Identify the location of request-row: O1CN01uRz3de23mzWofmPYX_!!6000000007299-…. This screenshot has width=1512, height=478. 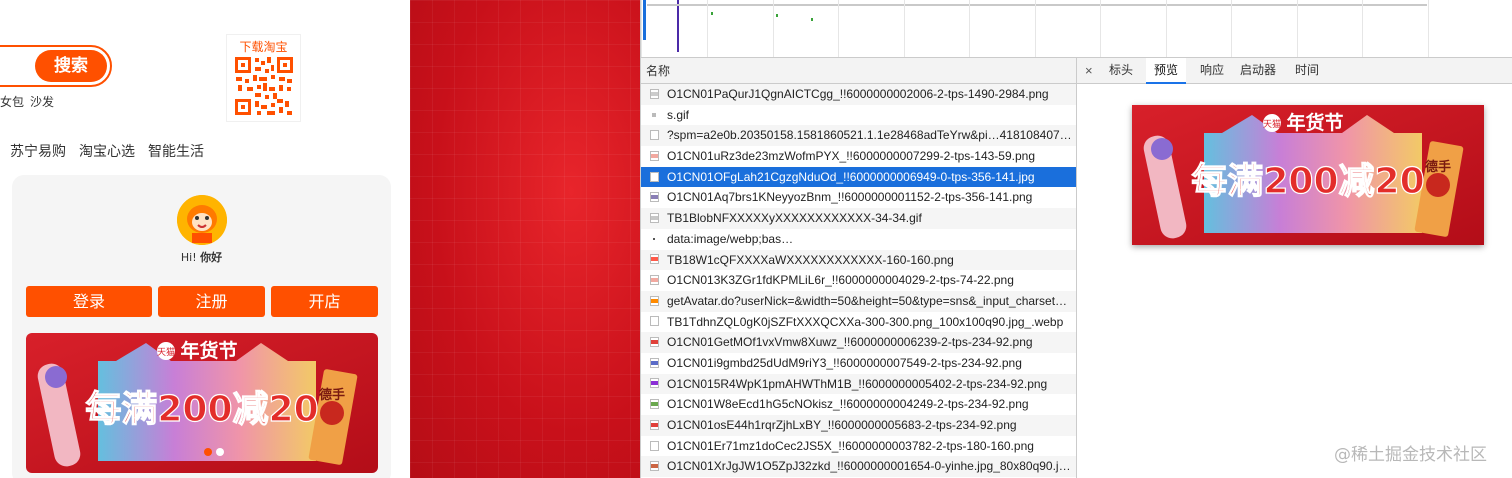
(858, 156).